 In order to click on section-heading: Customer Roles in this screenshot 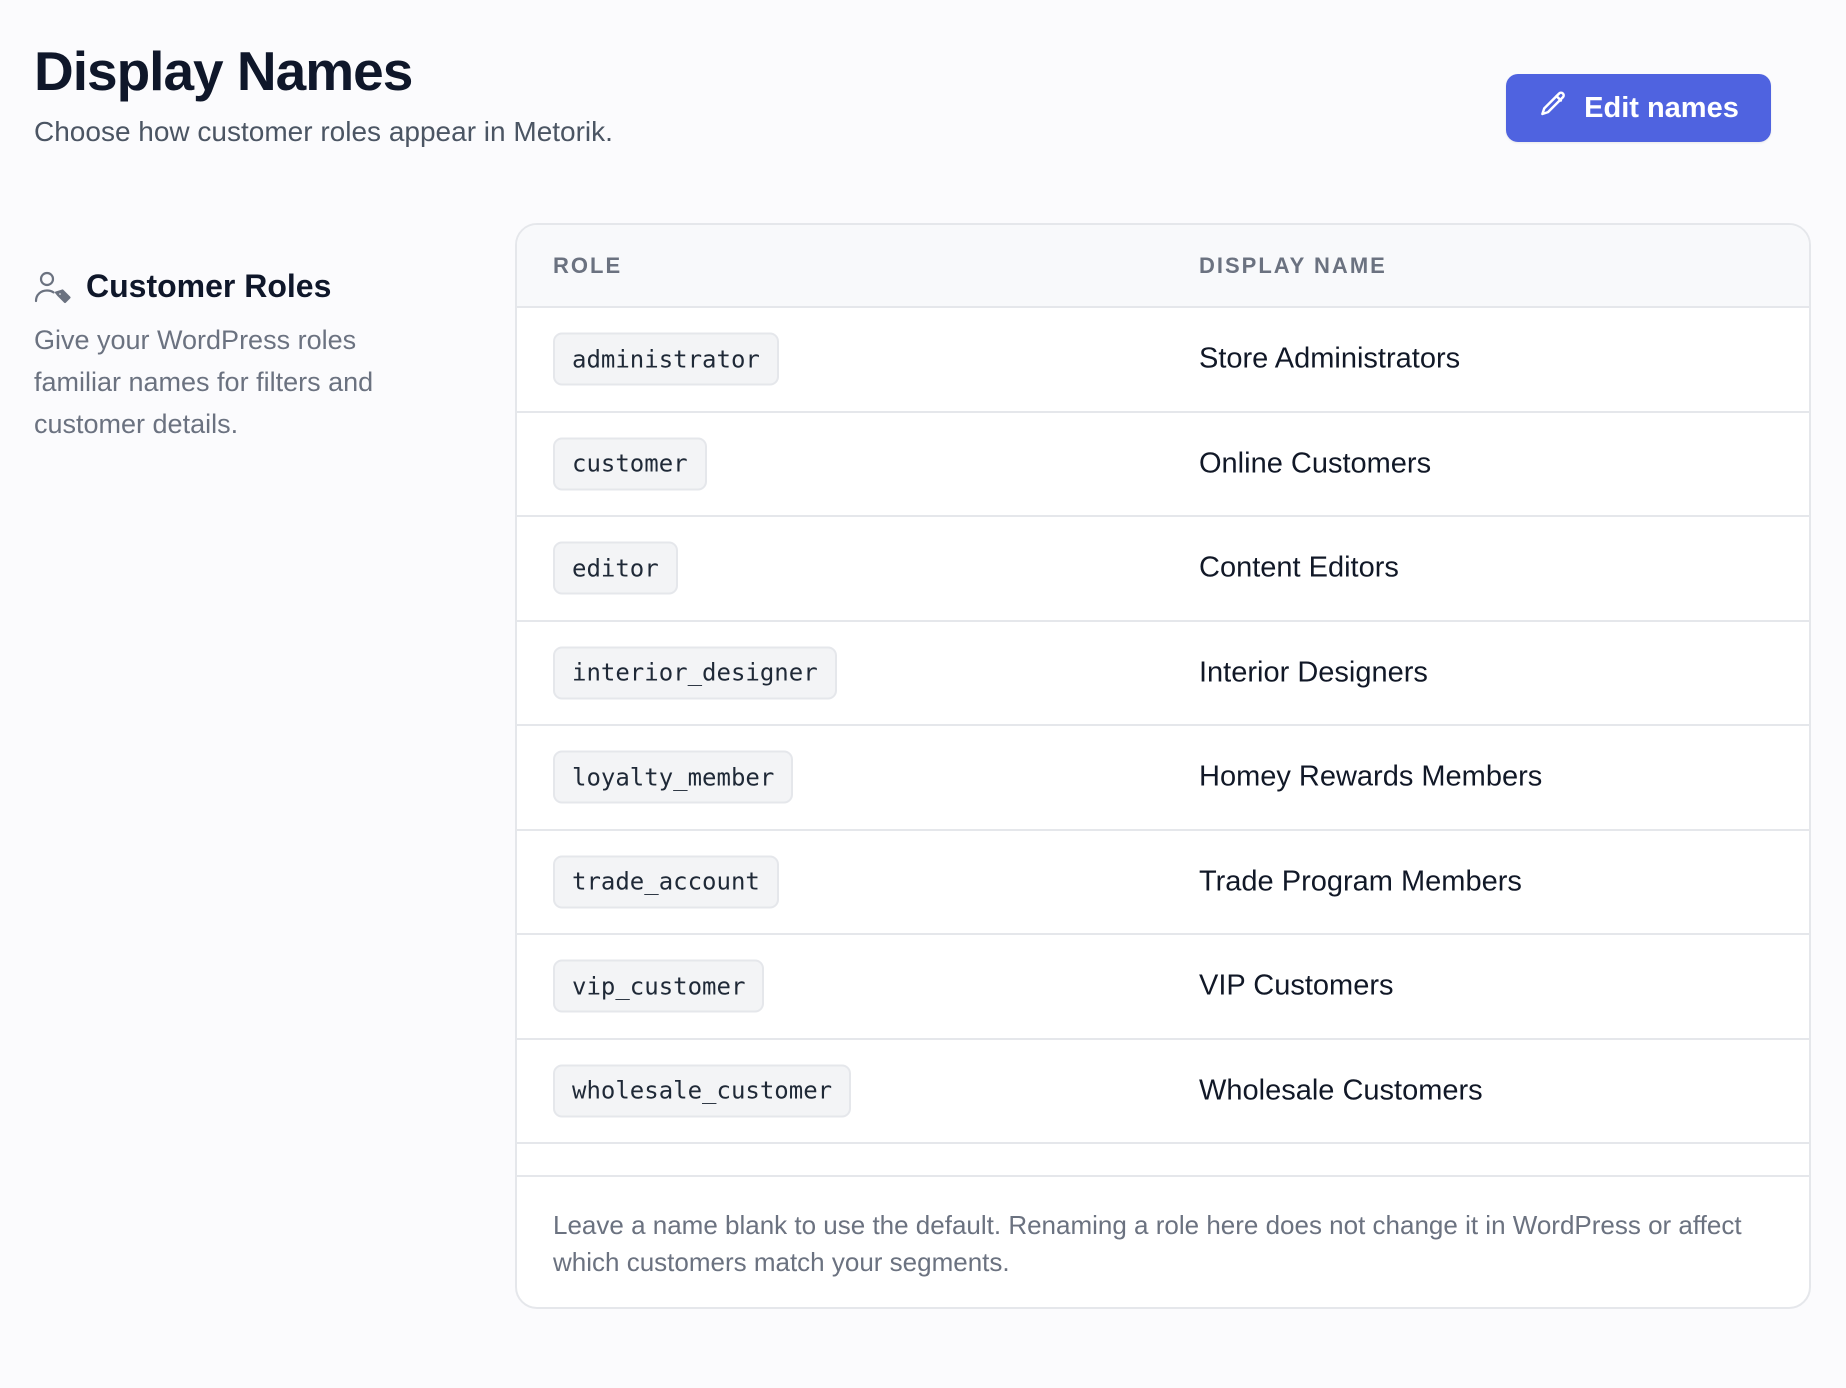, I will do `click(234, 286)`.